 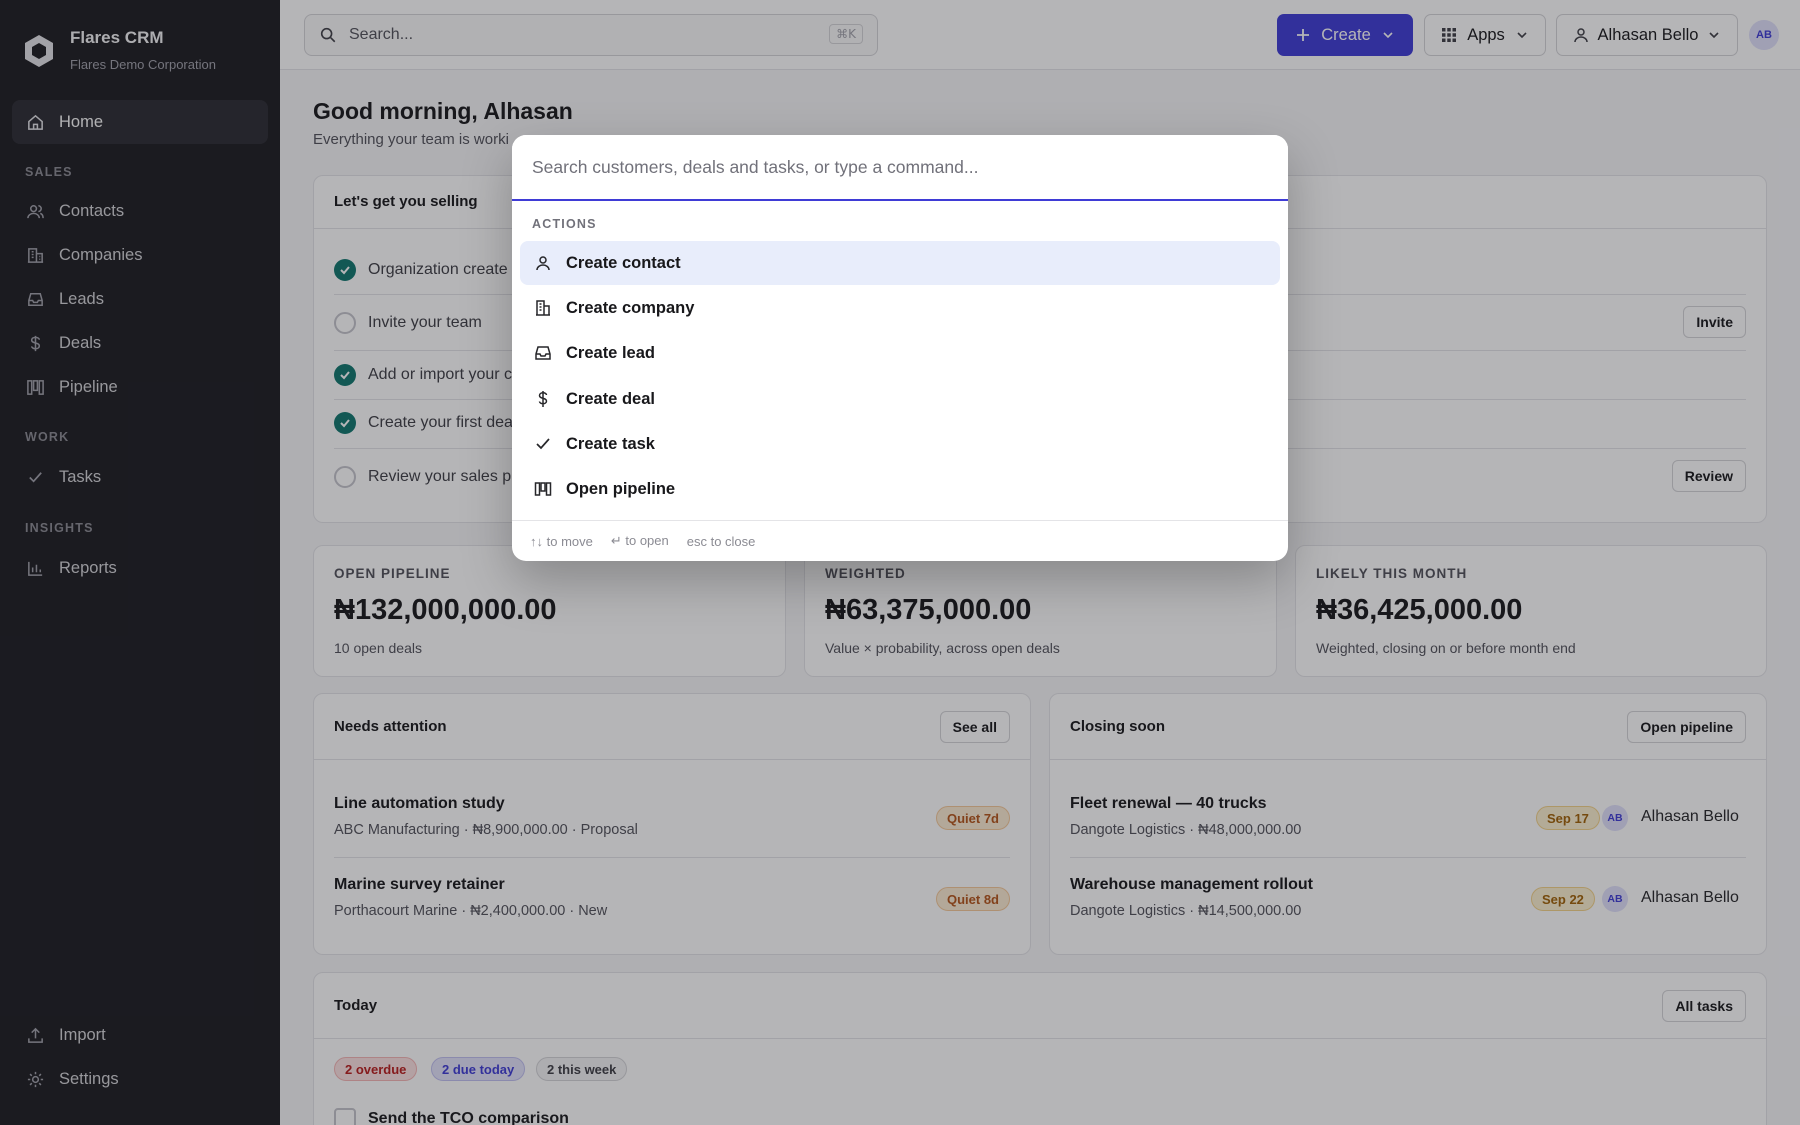 What do you see at coordinates (610, 443) in the screenshot?
I see `command-label: Create task` at bounding box center [610, 443].